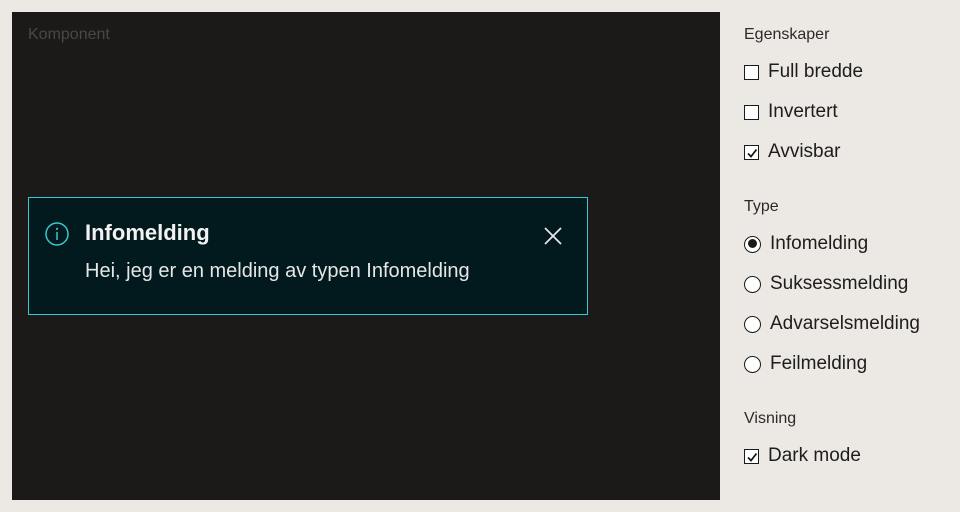 This screenshot has width=960, height=512. Describe the element at coordinates (819, 363) in the screenshot. I see `option-label: Feilmelding` at that location.